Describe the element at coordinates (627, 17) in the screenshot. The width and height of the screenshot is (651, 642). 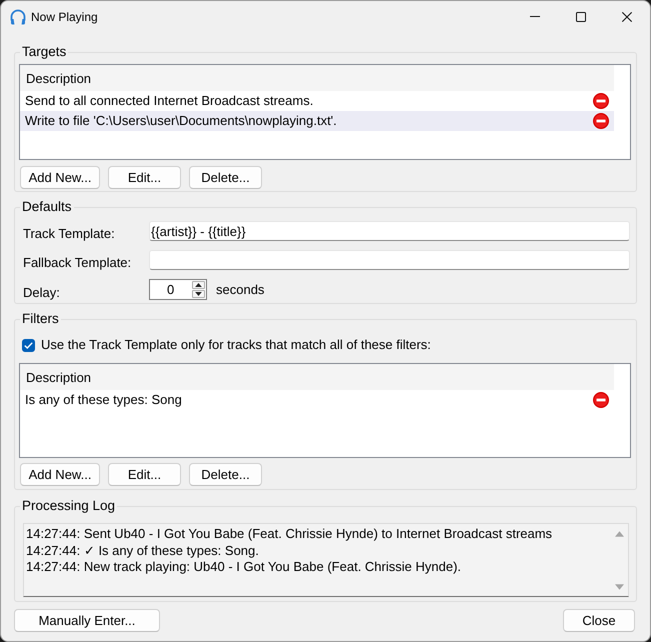
I see `close-icon` at that location.